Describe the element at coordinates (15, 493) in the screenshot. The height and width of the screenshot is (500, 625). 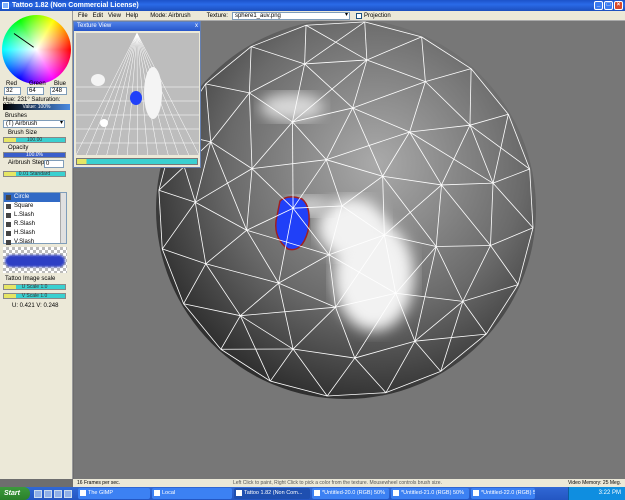
I see `start-button: Start` at that location.